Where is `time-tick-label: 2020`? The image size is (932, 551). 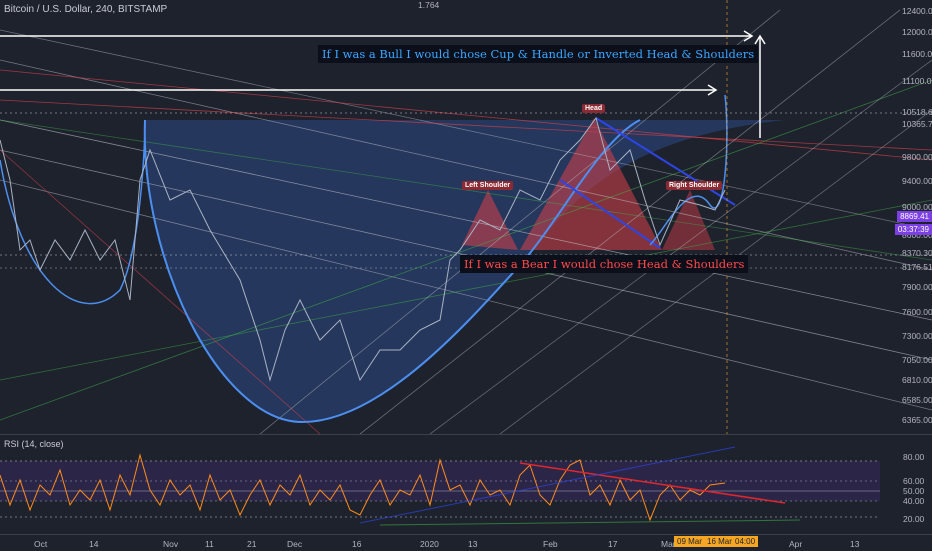 time-tick-label: 2020 is located at coordinates (429, 544).